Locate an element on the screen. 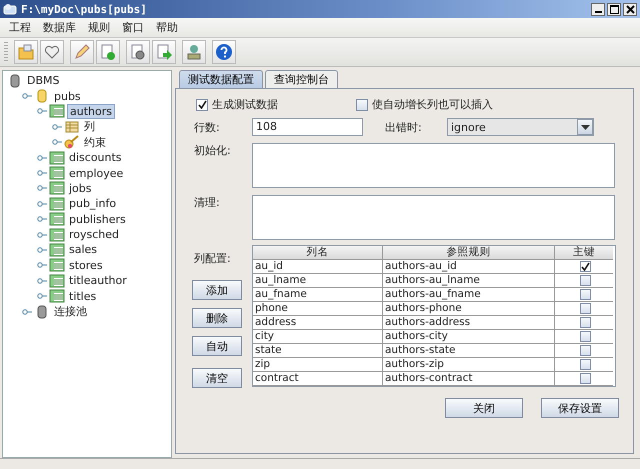 The image size is (640, 469). side-button: 清空 is located at coordinates (217, 378).